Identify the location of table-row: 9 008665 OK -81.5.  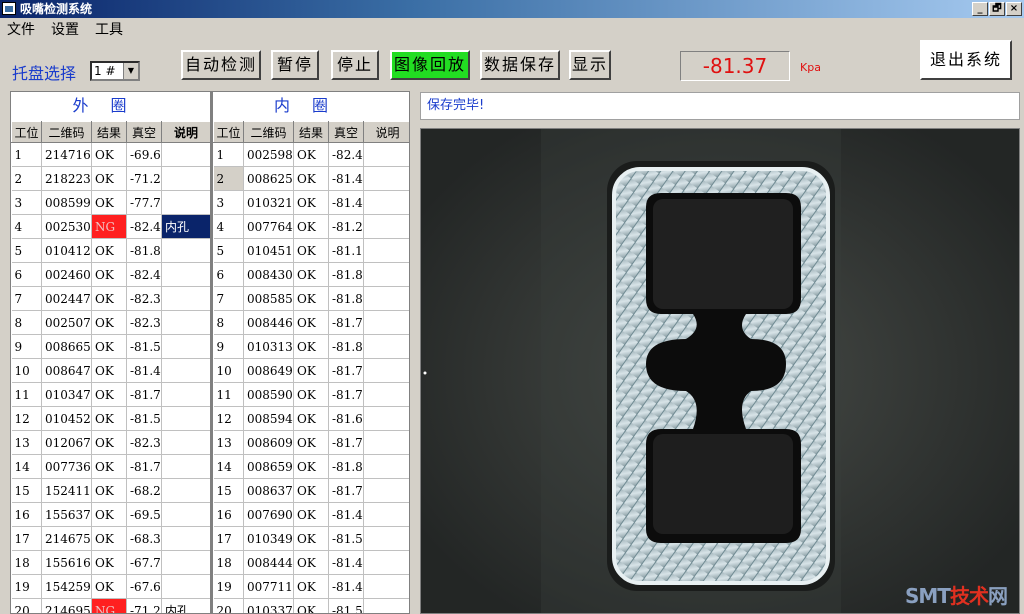
(111, 346).